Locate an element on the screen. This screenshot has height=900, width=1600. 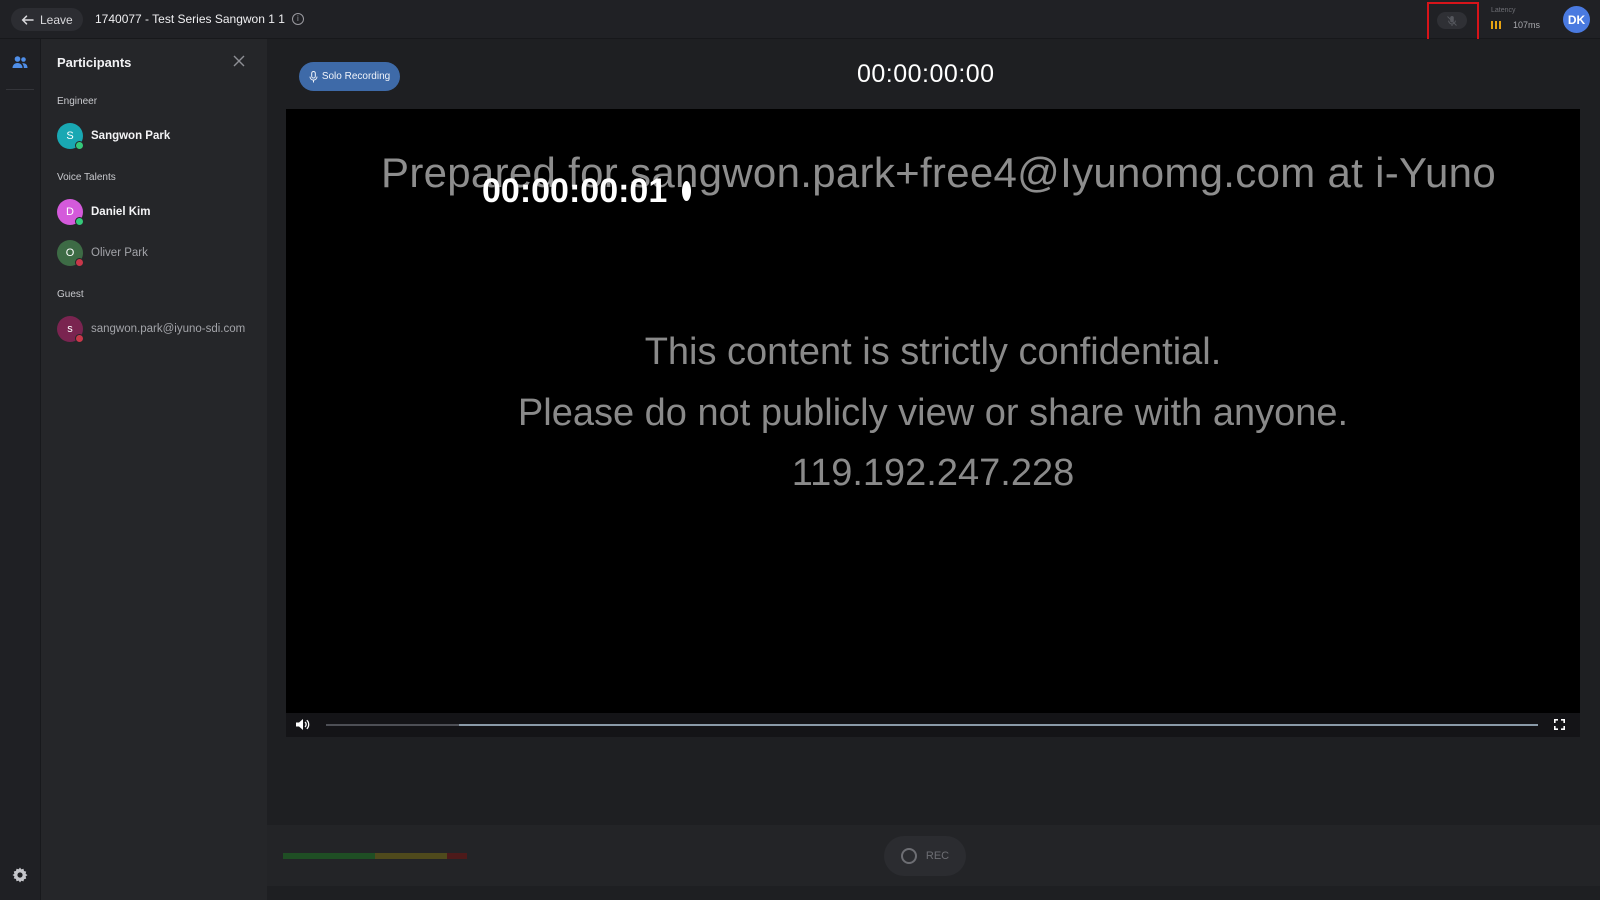
participant-name: Daniel Kim is located at coordinates (121, 212).